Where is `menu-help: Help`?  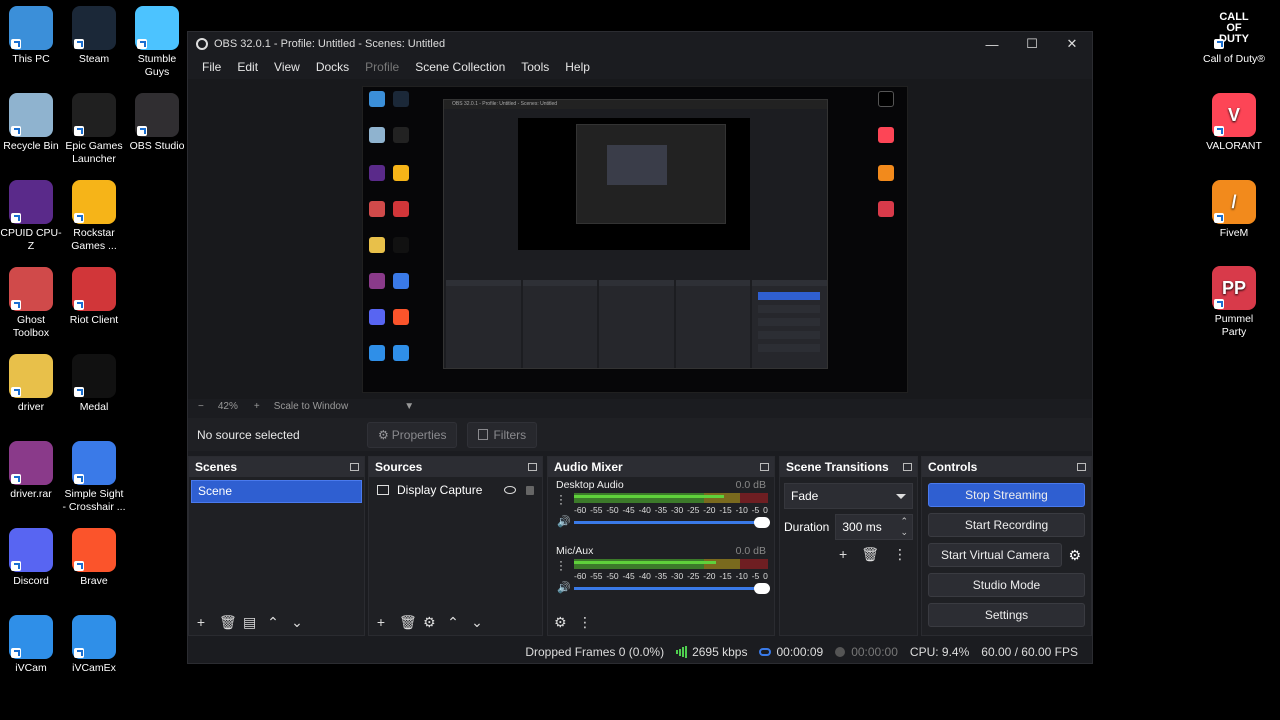 menu-help: Help is located at coordinates (577, 67).